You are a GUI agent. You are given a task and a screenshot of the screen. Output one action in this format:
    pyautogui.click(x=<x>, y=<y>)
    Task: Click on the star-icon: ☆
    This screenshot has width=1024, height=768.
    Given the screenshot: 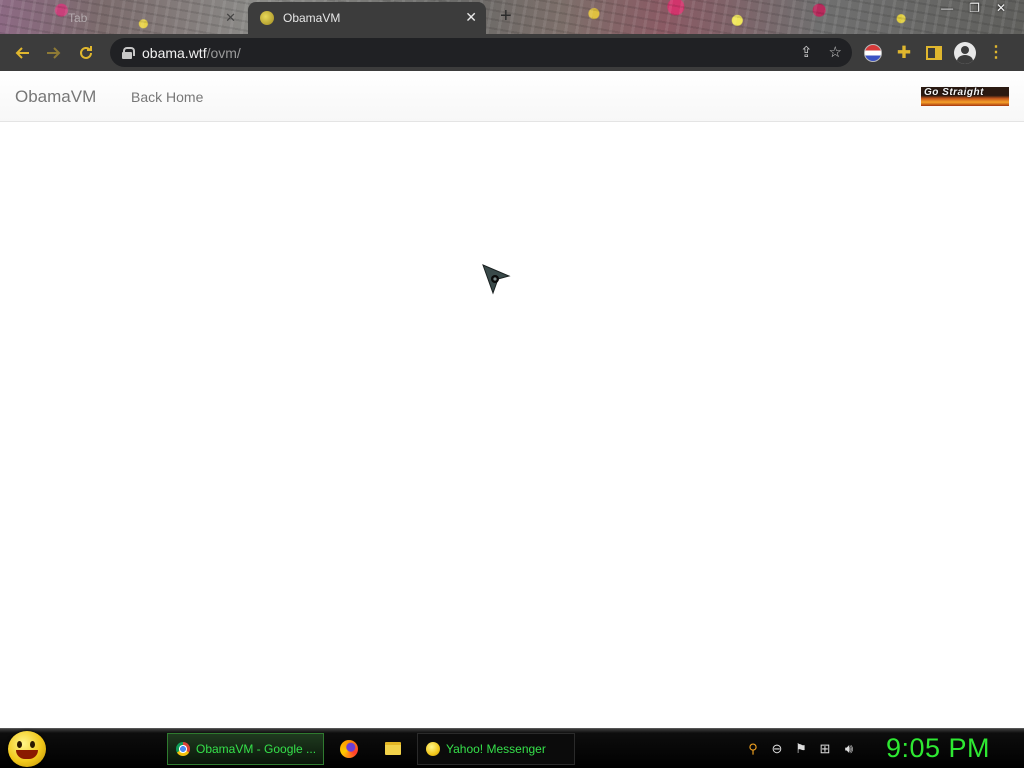 What is the action you would take?
    pyautogui.click(x=835, y=52)
    